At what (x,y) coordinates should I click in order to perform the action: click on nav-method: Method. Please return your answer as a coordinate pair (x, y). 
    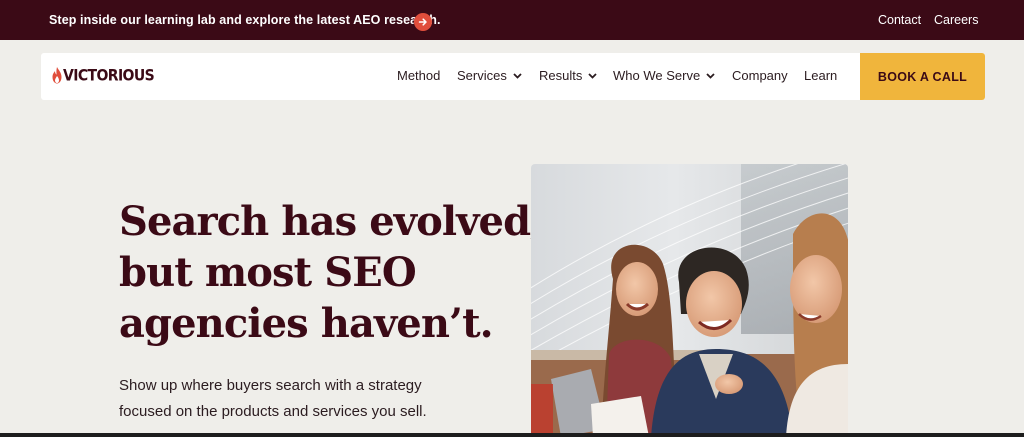
    Looking at the image, I should click on (418, 75).